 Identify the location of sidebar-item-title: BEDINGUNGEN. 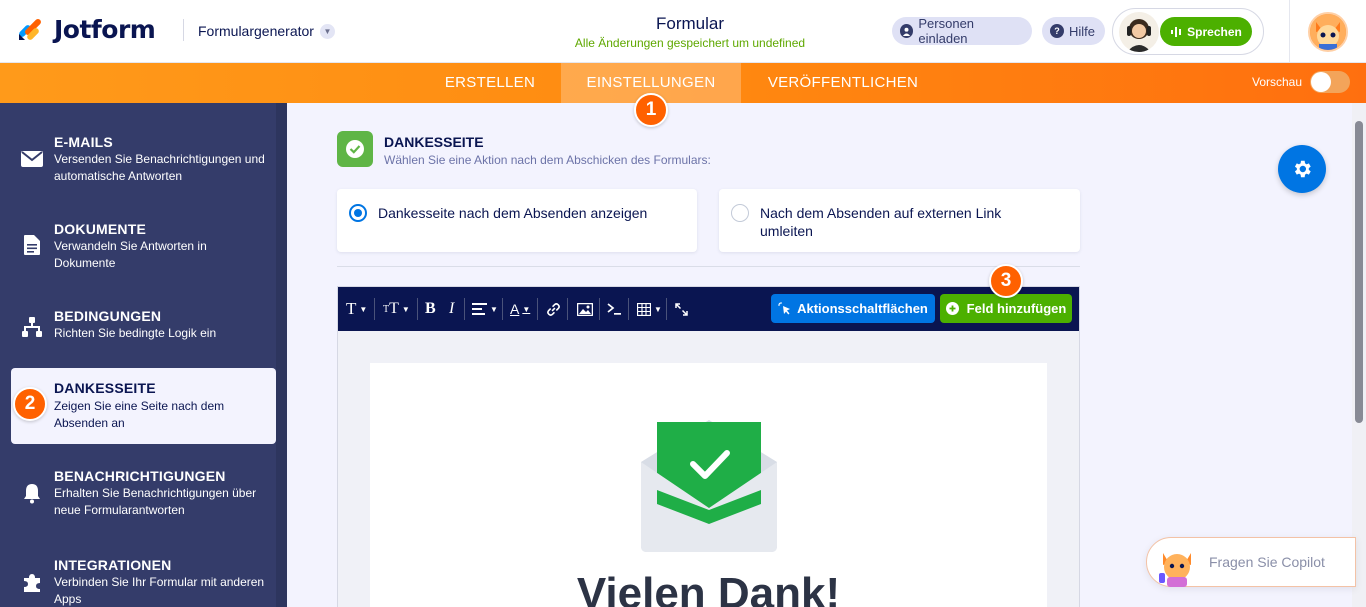
(108, 316).